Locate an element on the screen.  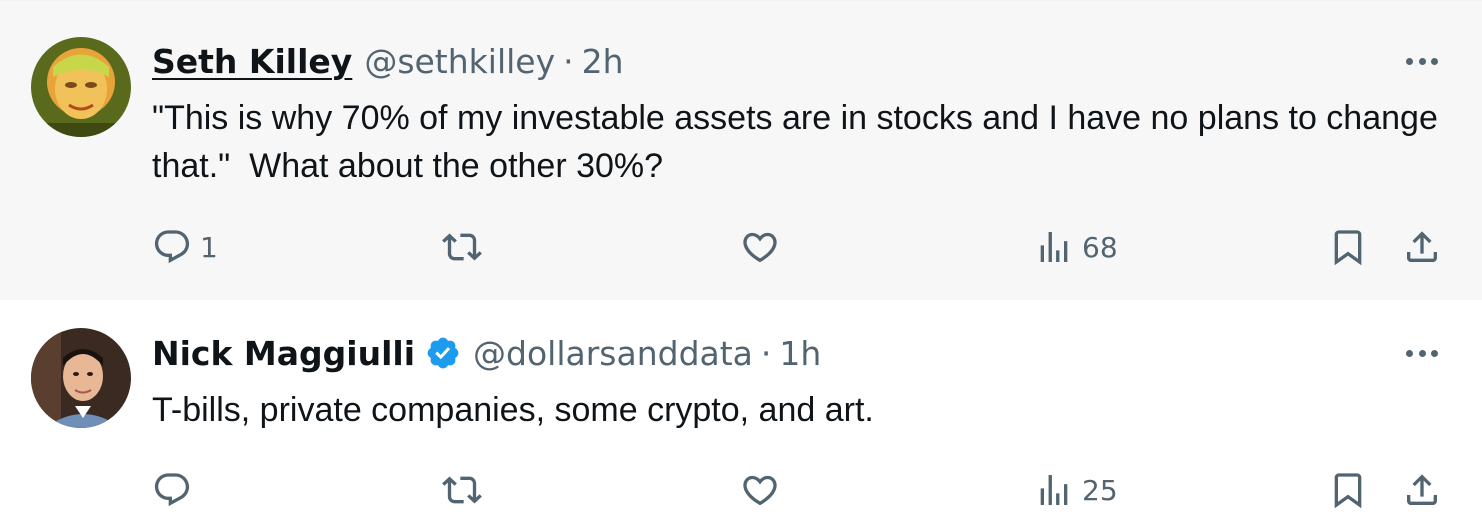
author-name: Nick Maggiulli is located at coordinates (283, 353).